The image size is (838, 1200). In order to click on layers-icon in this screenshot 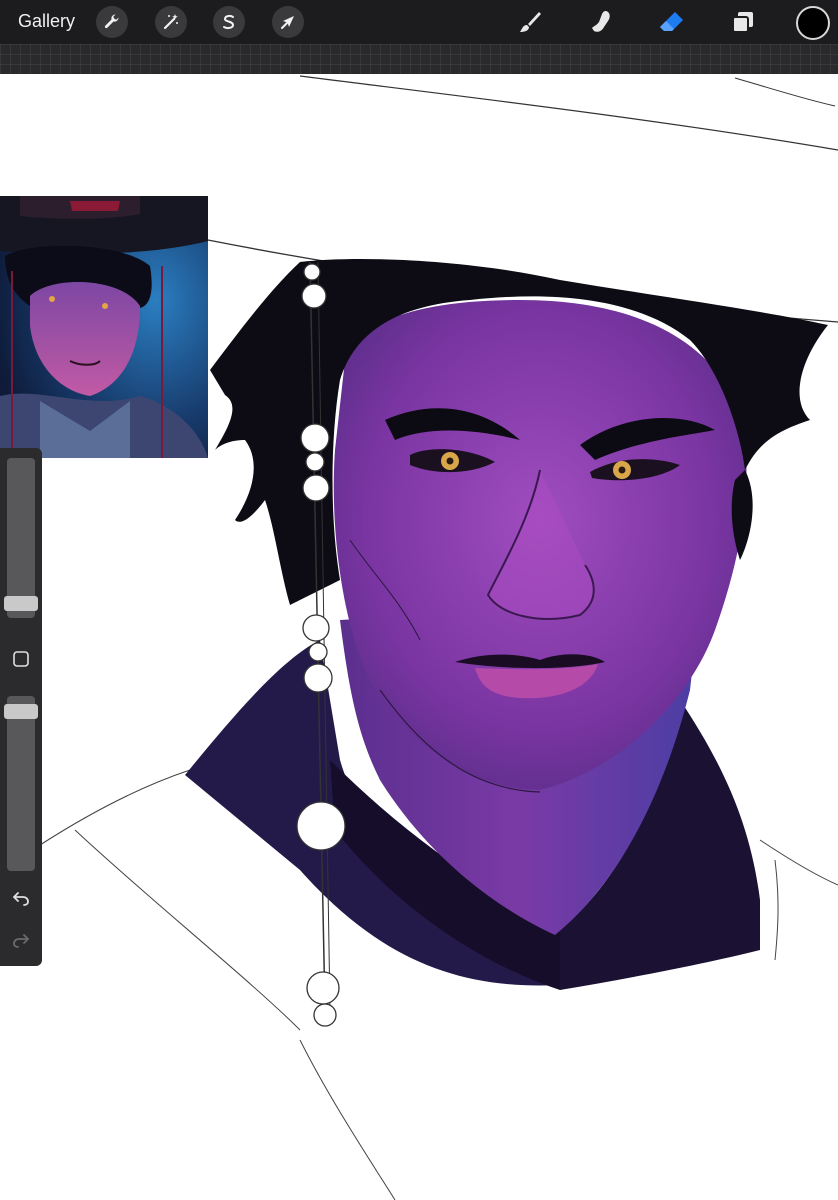, I will do `click(742, 22)`.